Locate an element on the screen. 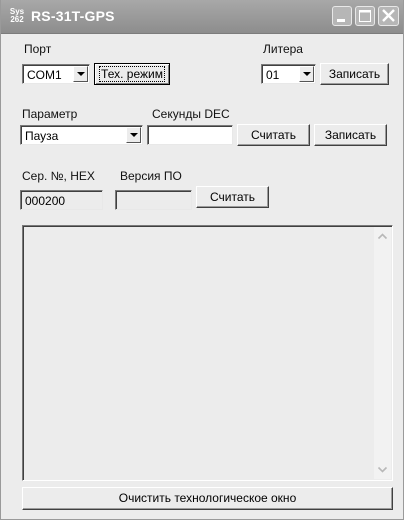 The height and width of the screenshot is (520, 404). port-select-dropdown is located at coordinates (80, 74).